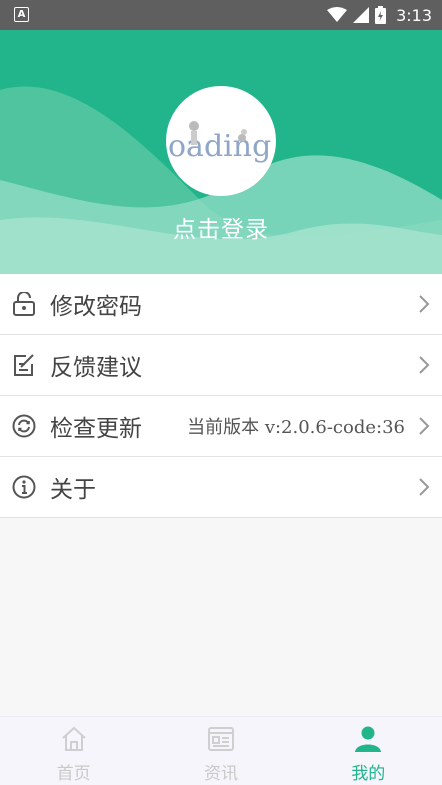 Image resolution: width=442 pixels, height=785 pixels. I want to click on tab-news: 资讯, so click(220, 751).